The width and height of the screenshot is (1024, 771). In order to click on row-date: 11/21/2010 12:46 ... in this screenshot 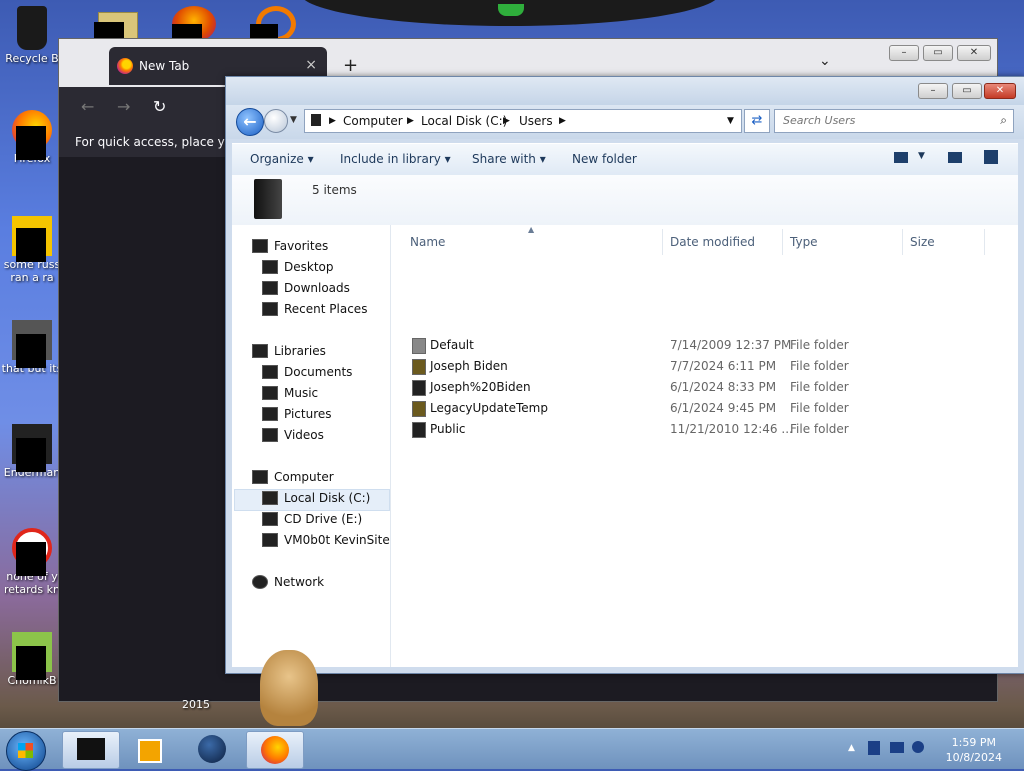, I will do `click(731, 429)`.